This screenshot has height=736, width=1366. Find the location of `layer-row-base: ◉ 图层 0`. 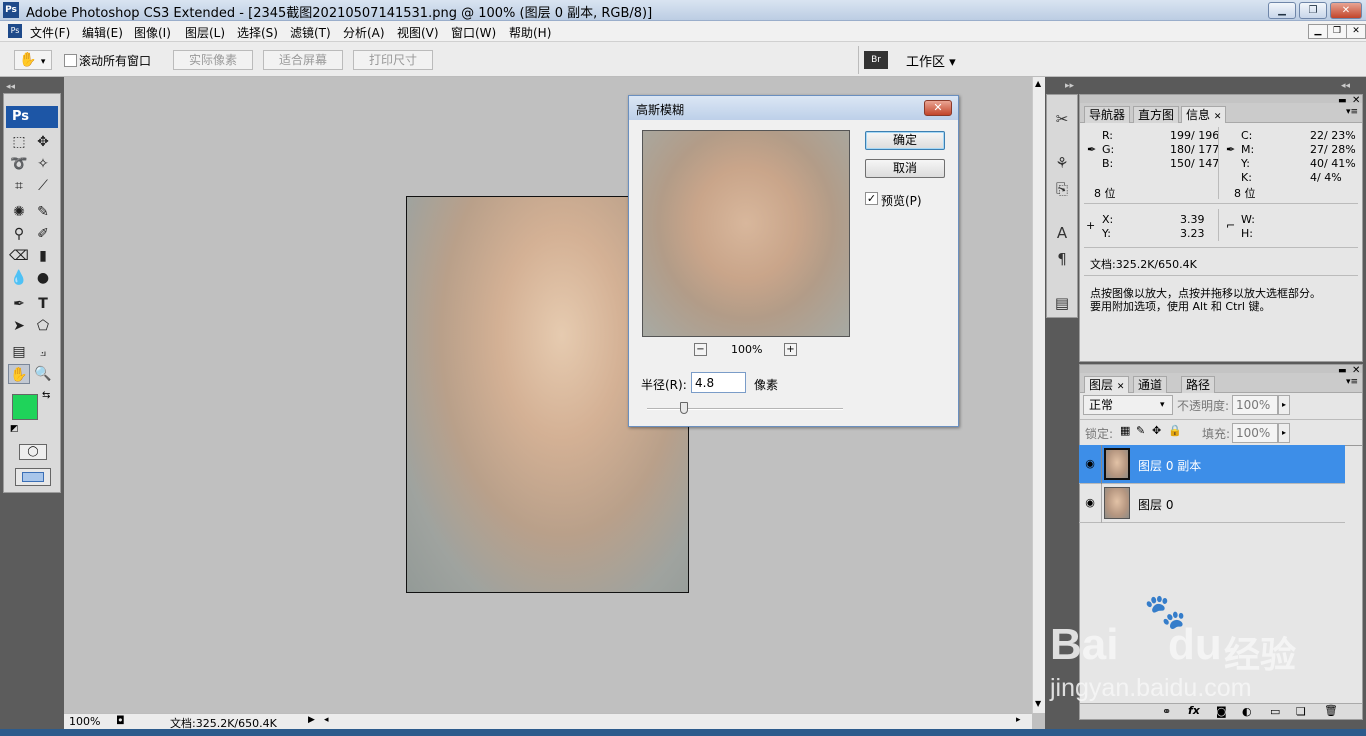

layer-row-base: ◉ 图层 0 is located at coordinates (1212, 503).